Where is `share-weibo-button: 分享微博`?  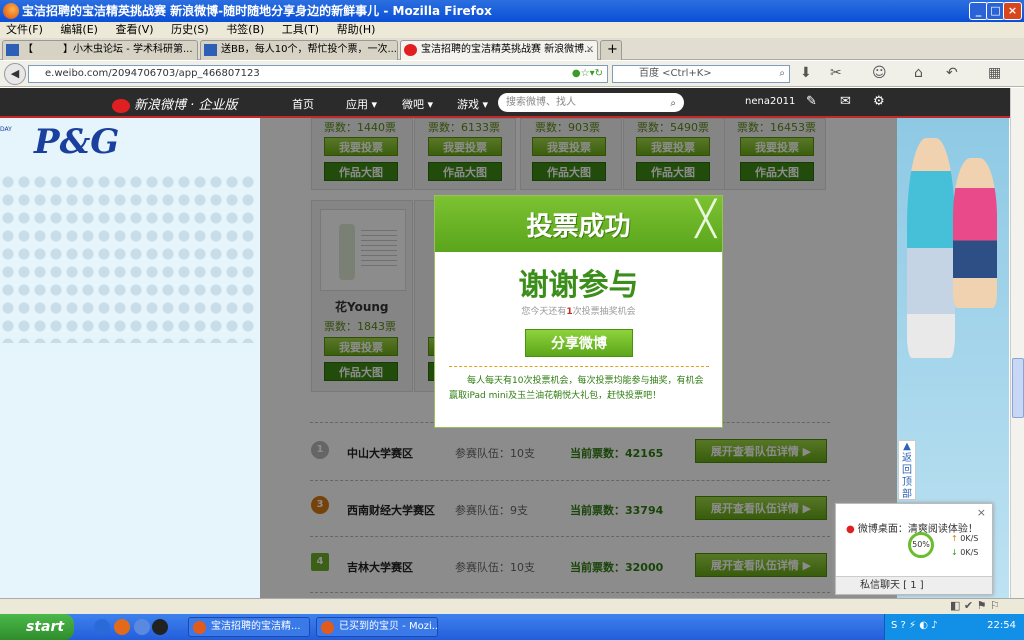
share-weibo-button: 分享微博 is located at coordinates (579, 343).